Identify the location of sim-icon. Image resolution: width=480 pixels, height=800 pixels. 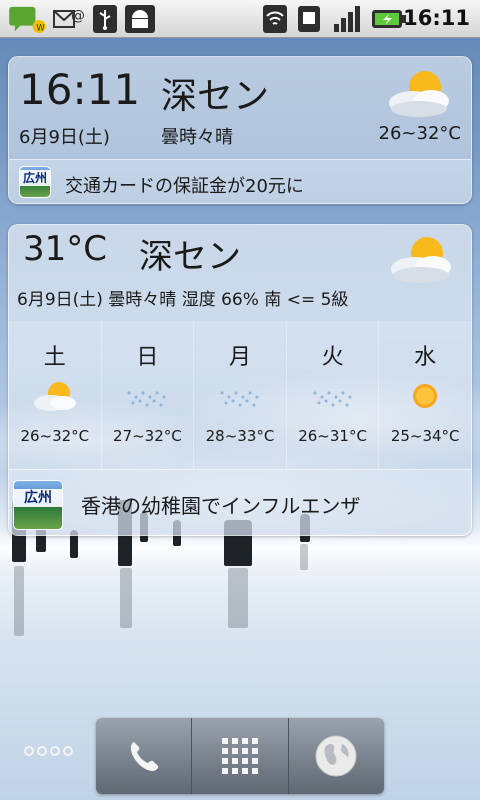
(309, 19).